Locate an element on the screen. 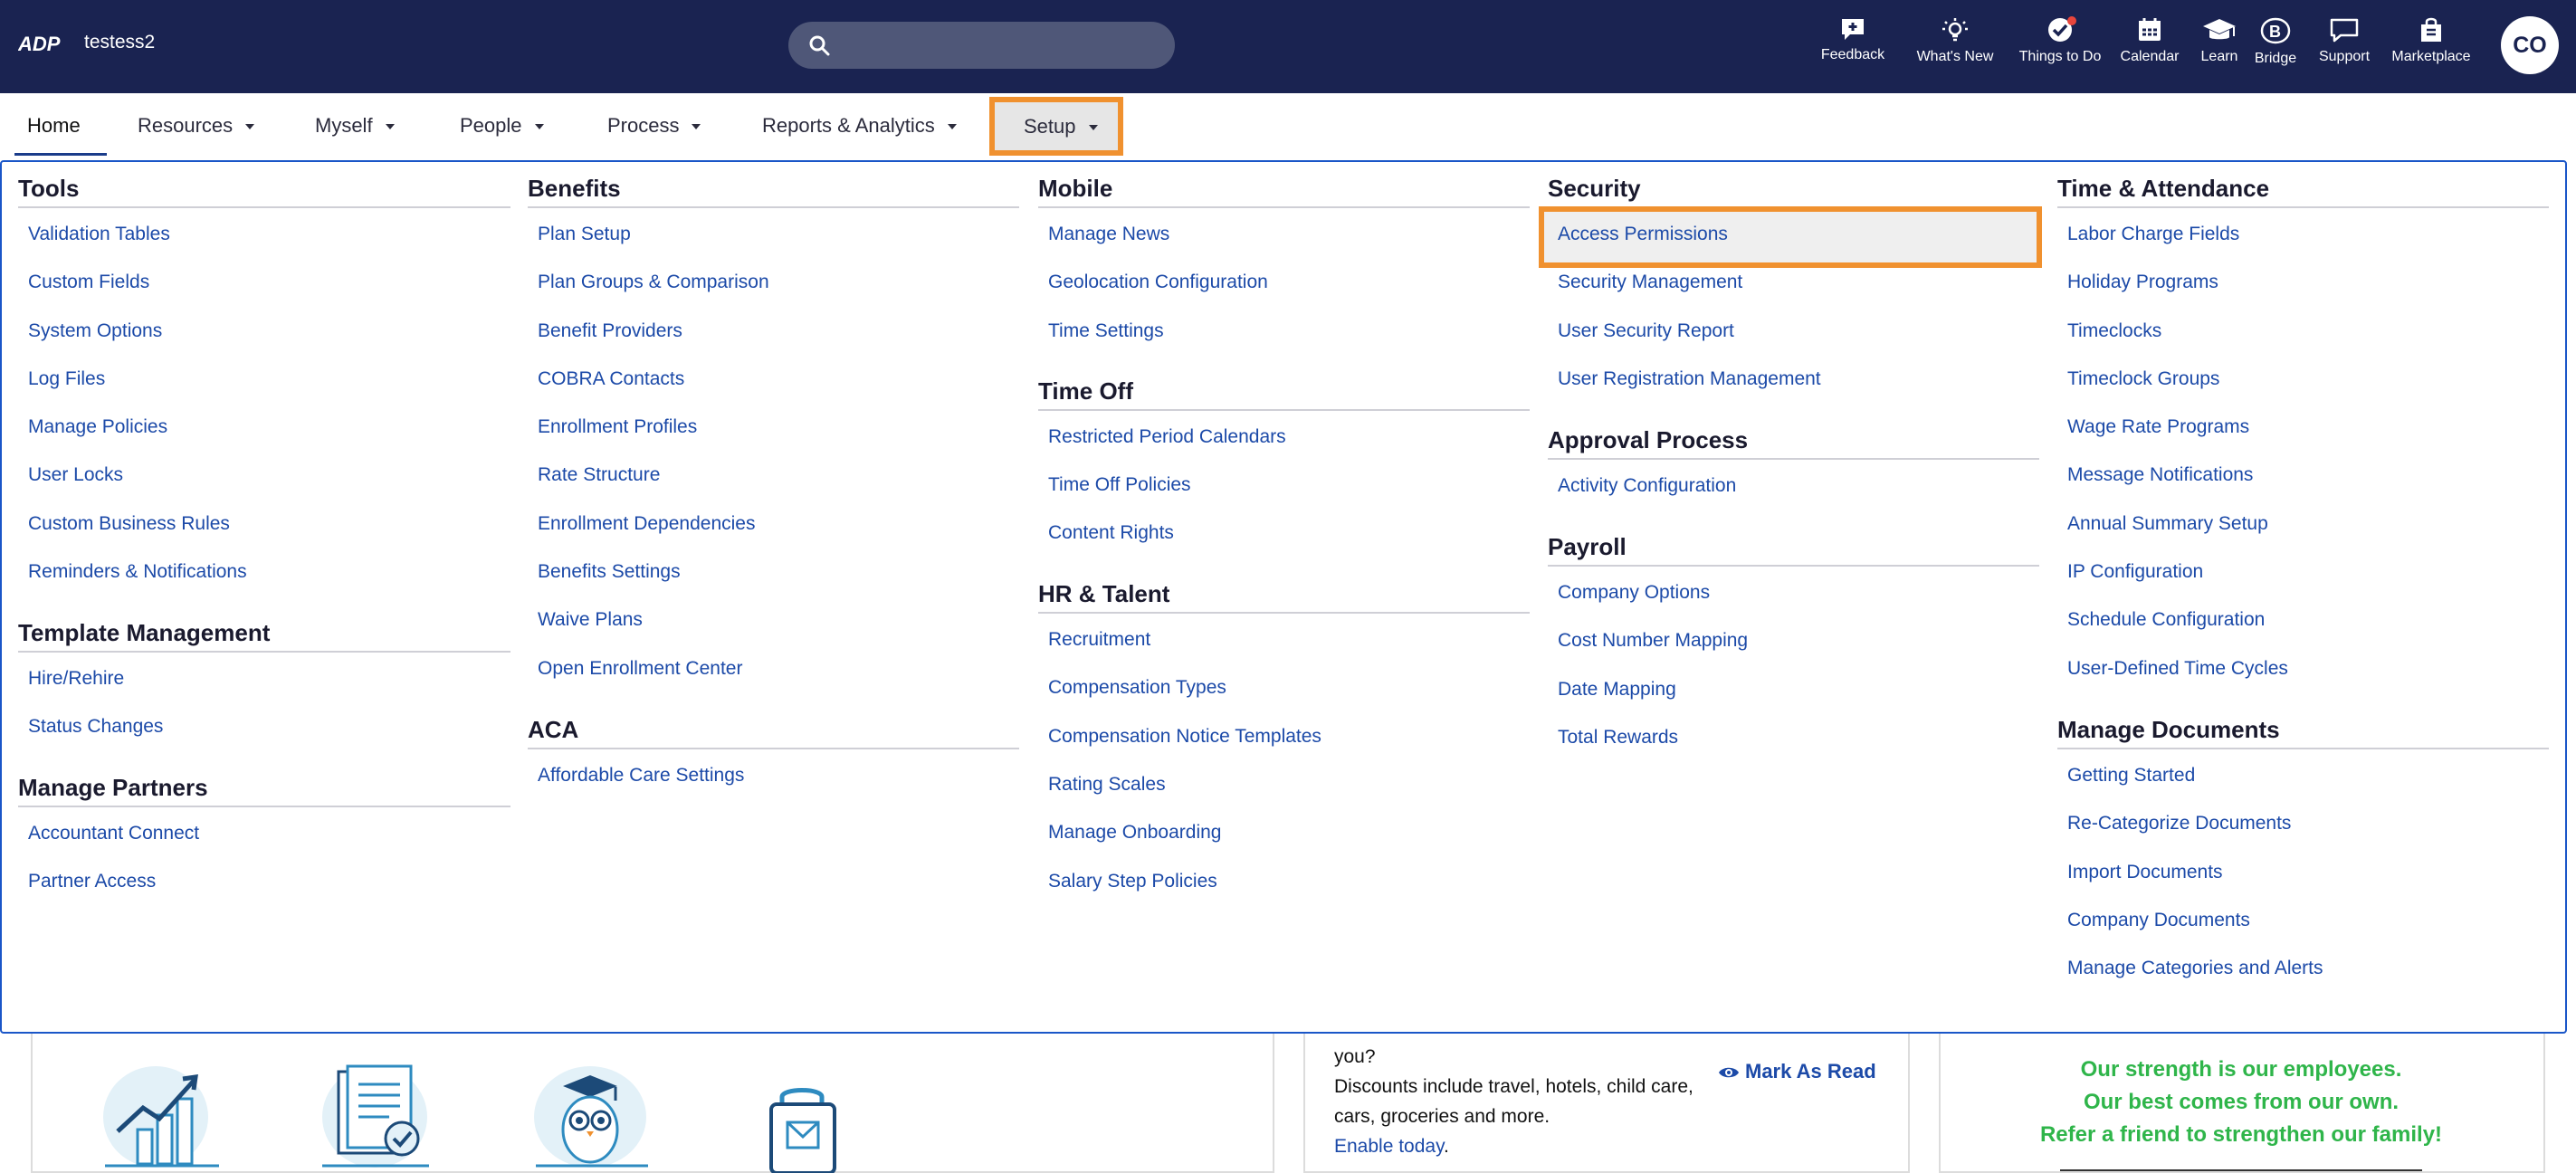 The height and width of the screenshot is (1173, 2576). link-open-enrollment-center: Open Enrollment Center is located at coordinates (640, 669).